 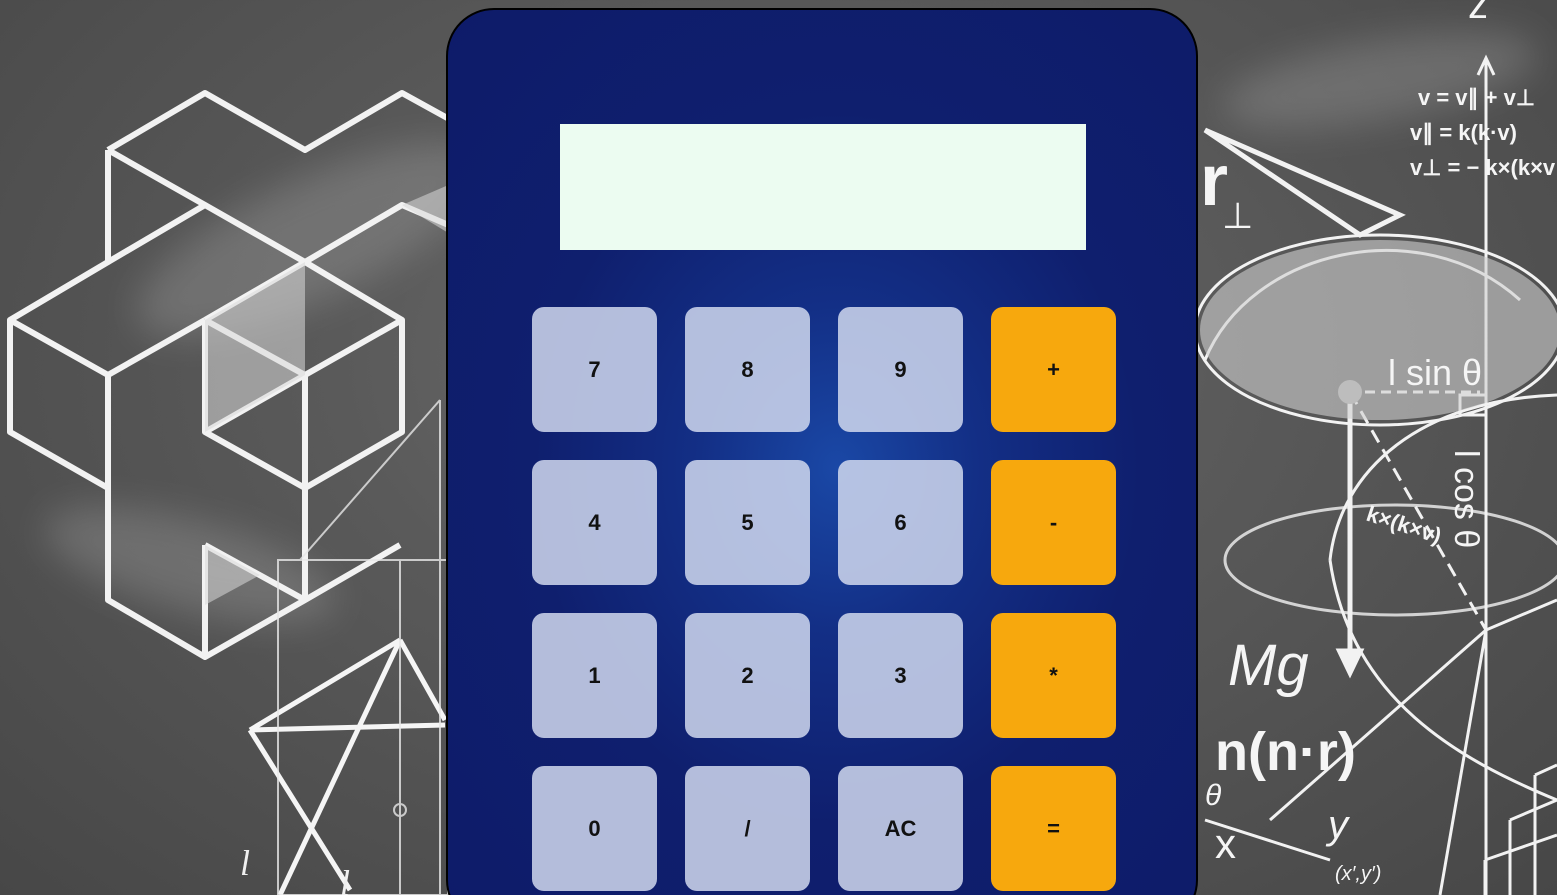 I want to click on svg-text: (x′,y′), so click(x=1358, y=874).